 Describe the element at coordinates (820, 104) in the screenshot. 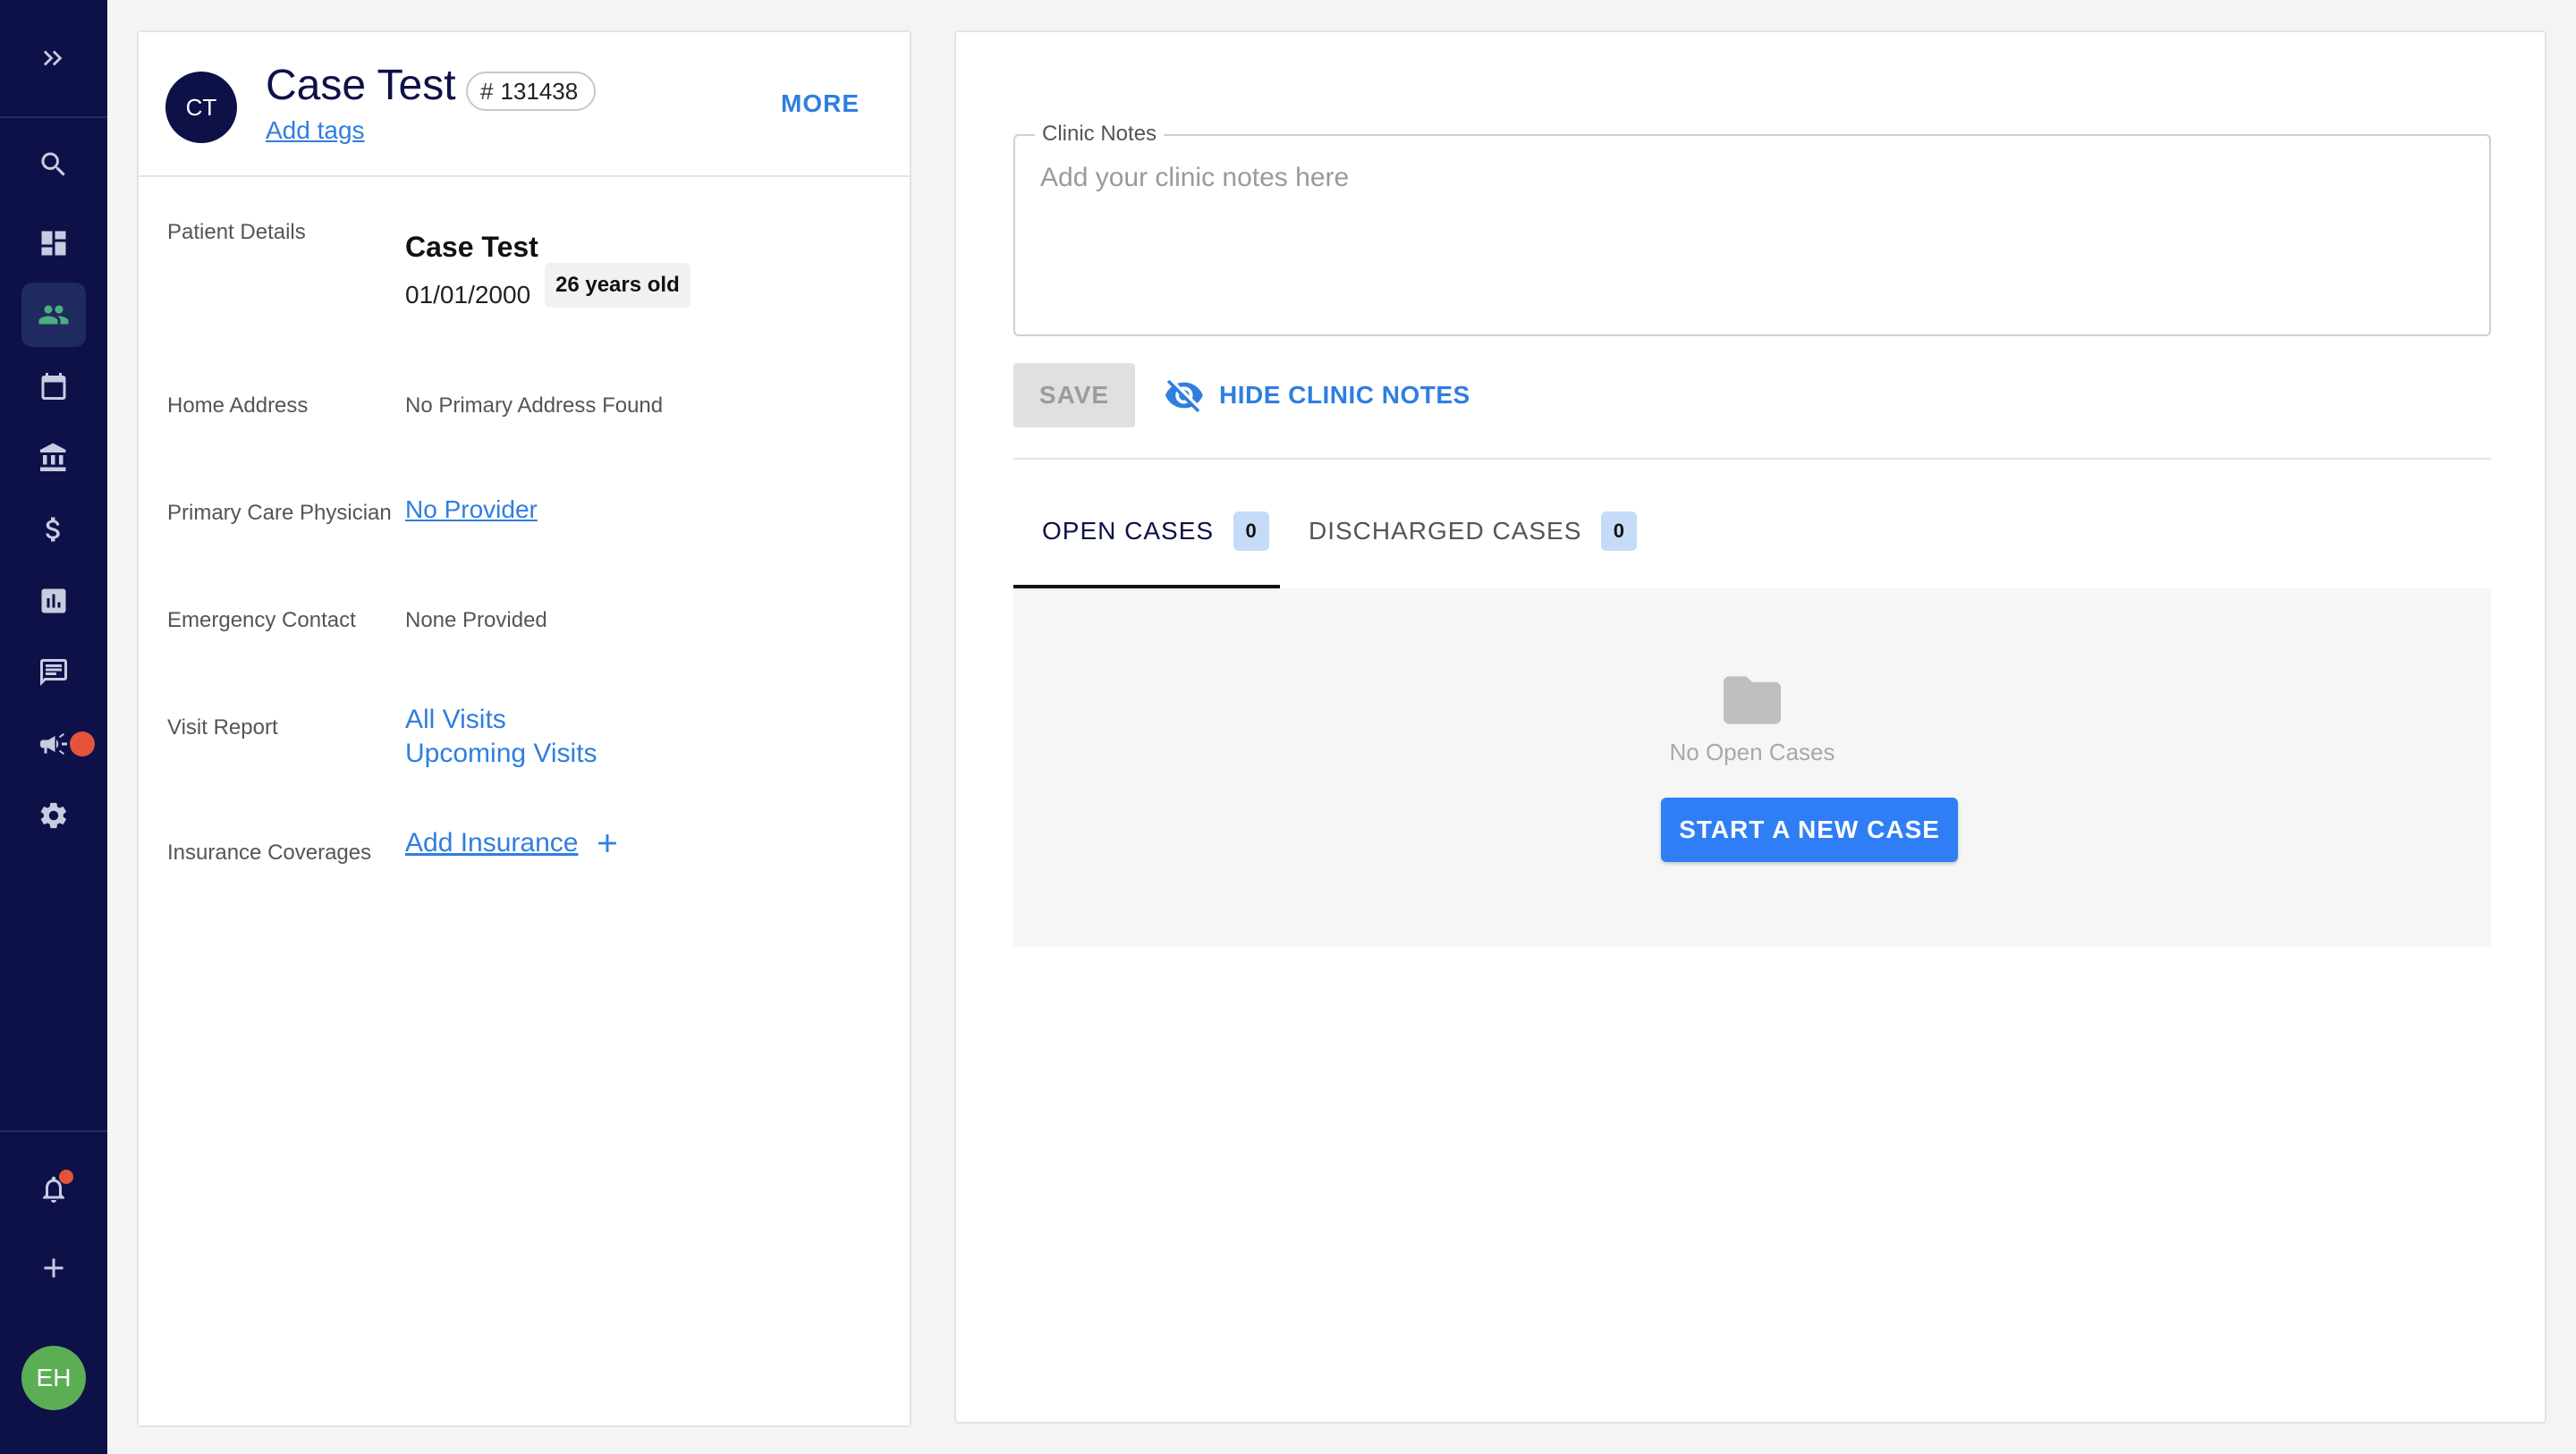

I see `more-button: MORE` at that location.